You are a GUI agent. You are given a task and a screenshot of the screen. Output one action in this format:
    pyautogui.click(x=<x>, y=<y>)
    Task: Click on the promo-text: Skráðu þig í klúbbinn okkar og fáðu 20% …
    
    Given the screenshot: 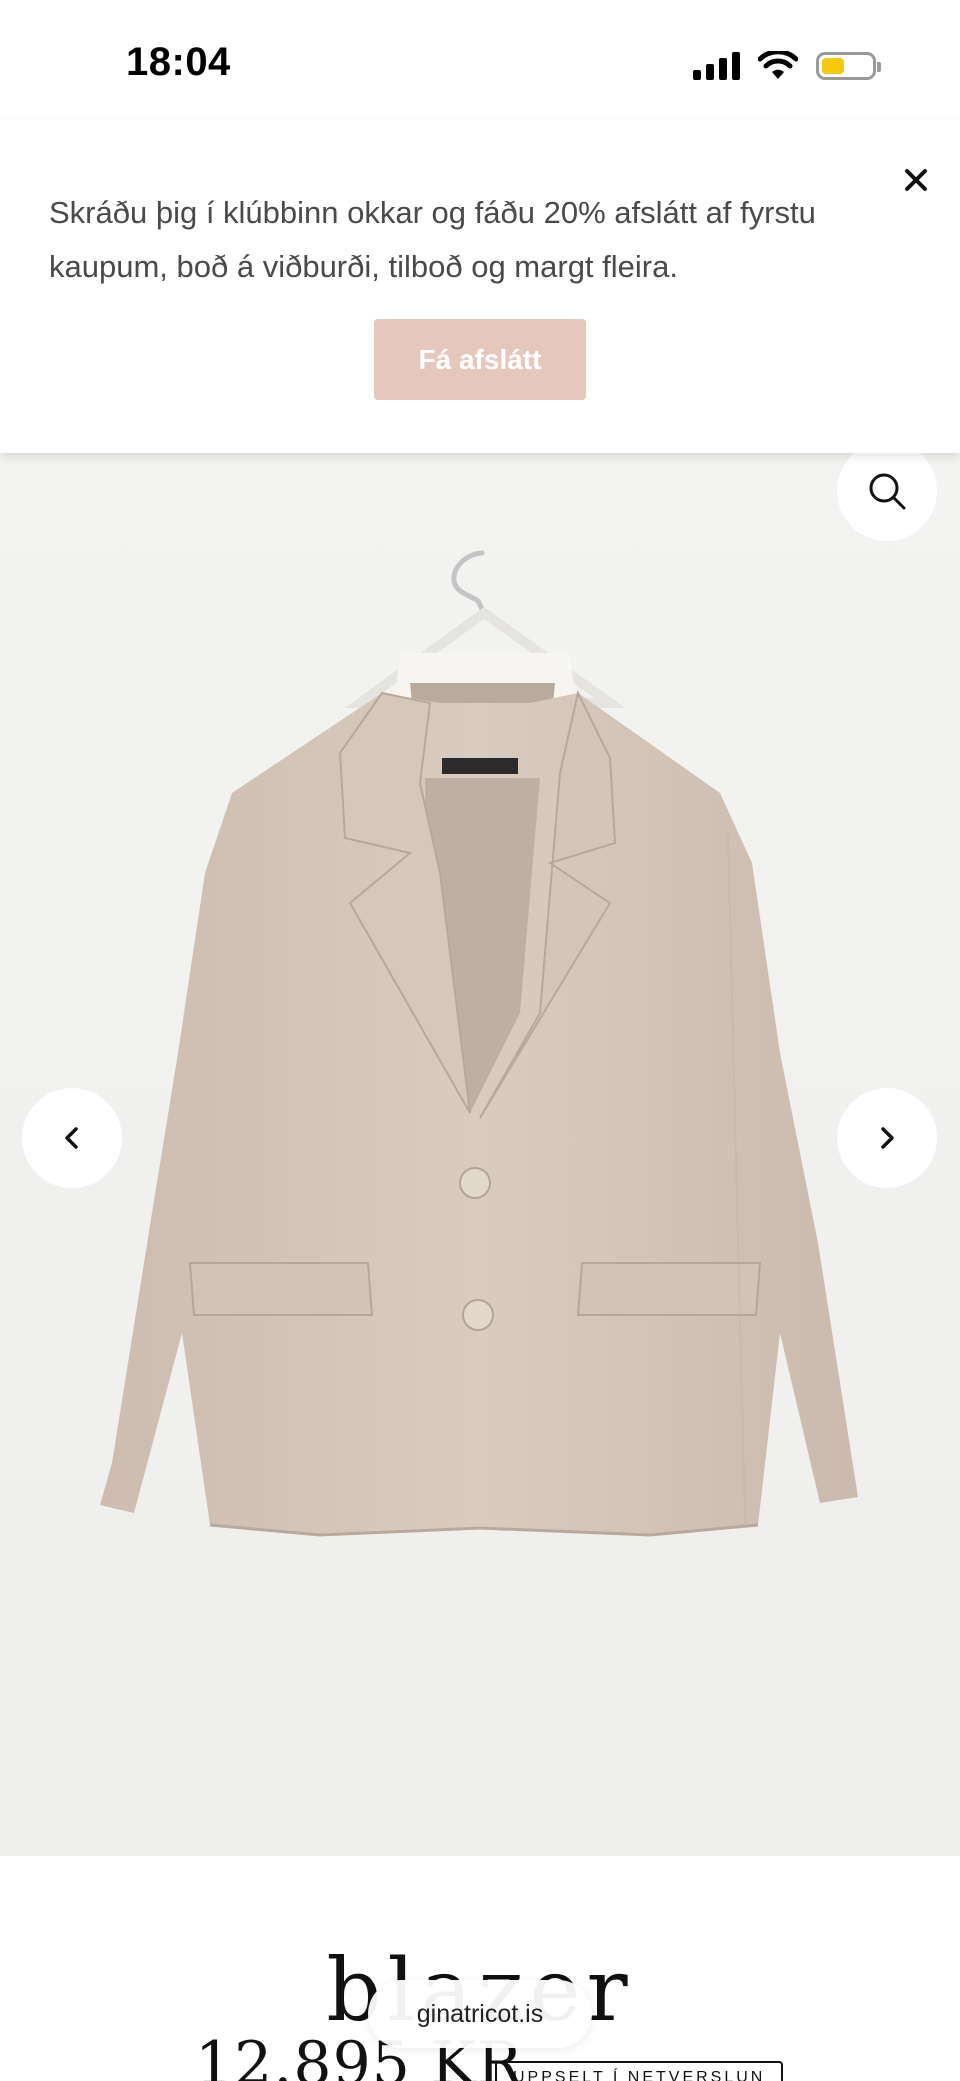 What is the action you would take?
    pyautogui.click(x=432, y=239)
    